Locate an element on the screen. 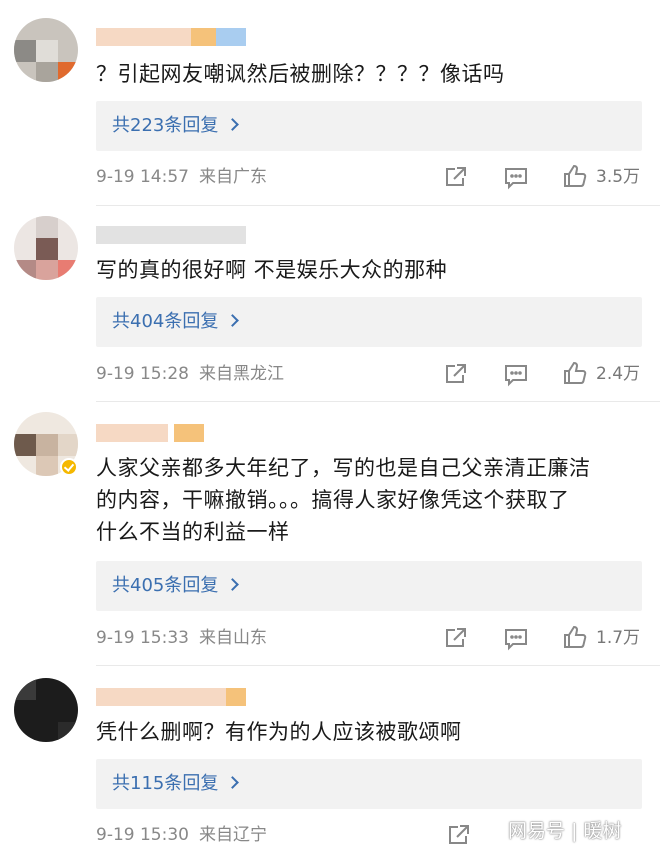  comment-meta: 9-19 15:30 来自辽宁 is located at coordinates (181, 835).